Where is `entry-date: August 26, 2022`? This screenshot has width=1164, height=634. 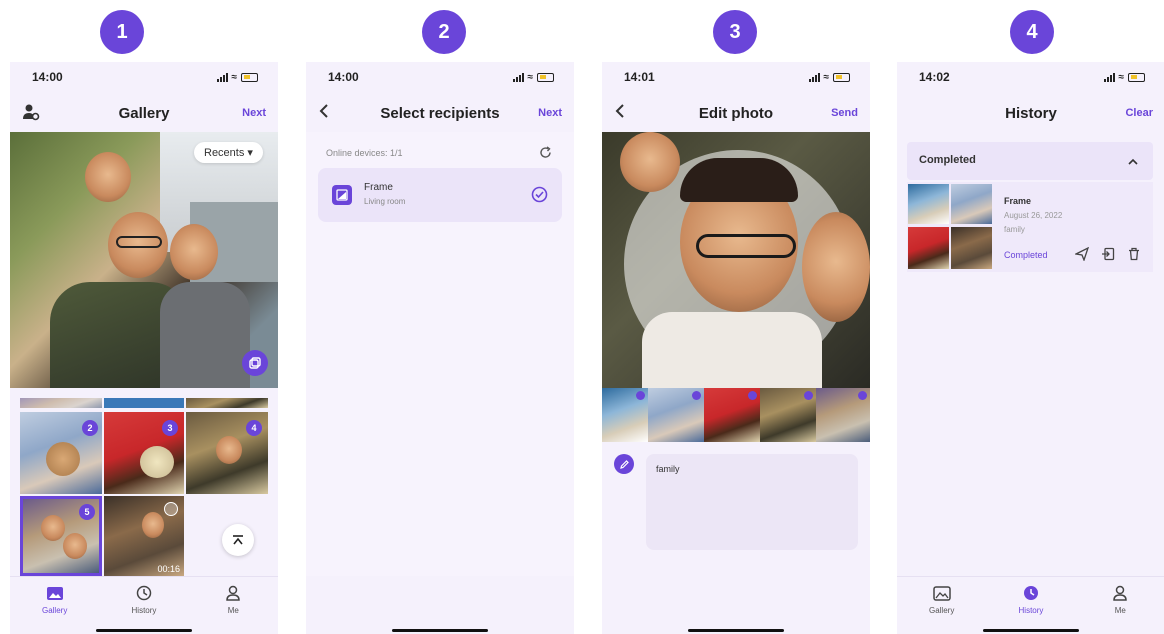
entry-date: August 26, 2022 is located at coordinates (1033, 215).